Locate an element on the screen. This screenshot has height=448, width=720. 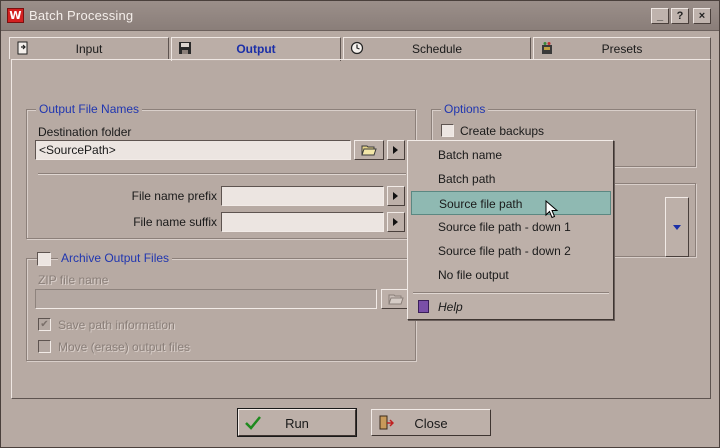
tab-input-label: Input is located at coordinates (89, 49).